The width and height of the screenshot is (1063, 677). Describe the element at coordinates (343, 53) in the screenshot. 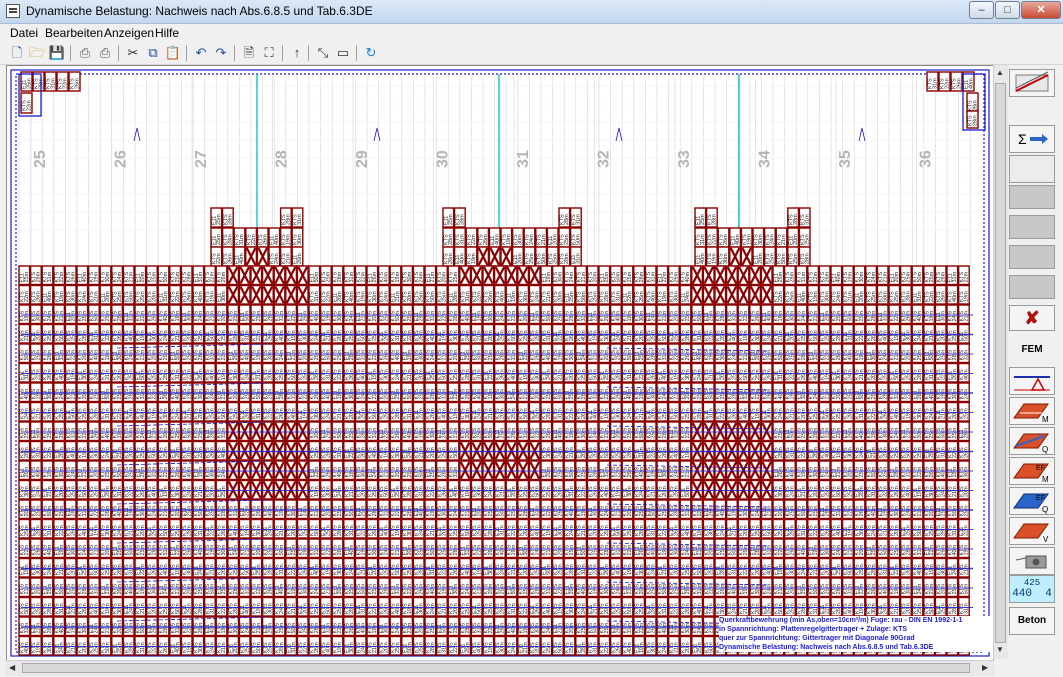

I see `page-layout-icon: ▭` at that location.